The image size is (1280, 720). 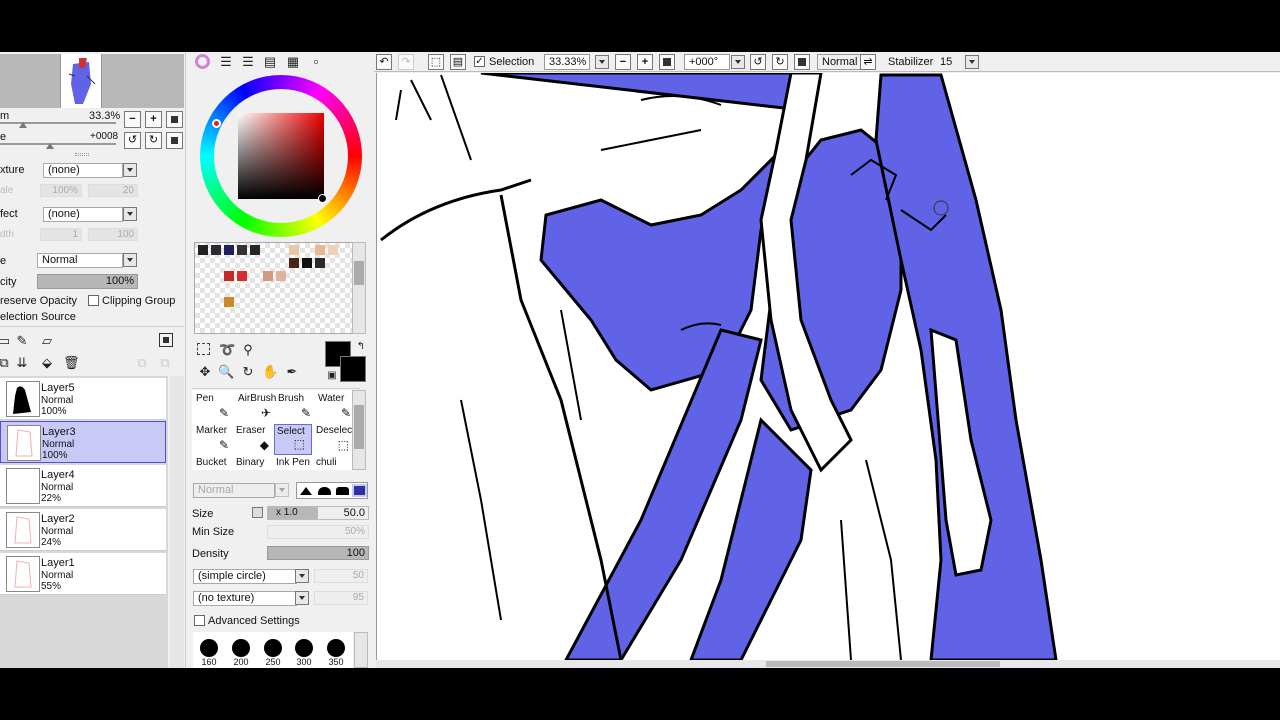 What do you see at coordinates (205, 372) in the screenshot?
I see `move-icon: ✥` at bounding box center [205, 372].